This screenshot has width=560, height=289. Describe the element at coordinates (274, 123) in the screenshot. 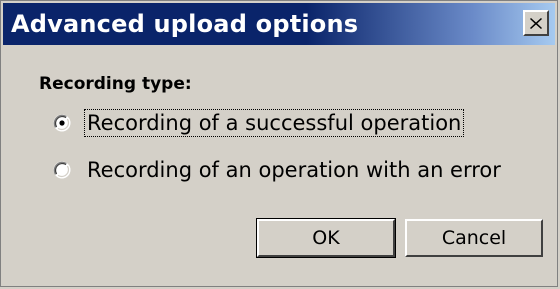

I see `radio-successful-operation-label: Recording of a successful operation` at that location.